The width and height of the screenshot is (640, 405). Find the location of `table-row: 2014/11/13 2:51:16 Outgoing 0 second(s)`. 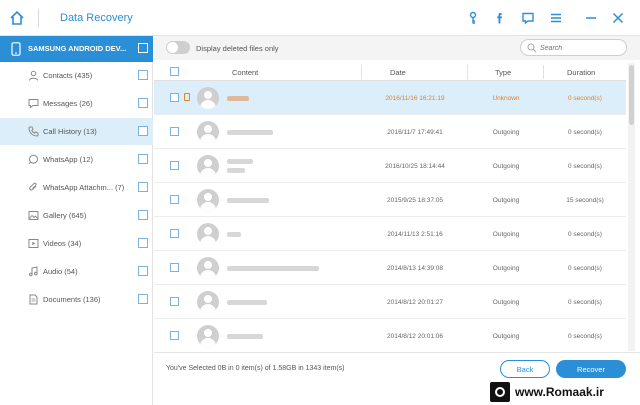

table-row: 2014/11/13 2:51:16 Outgoing 0 second(s) is located at coordinates (390, 234).